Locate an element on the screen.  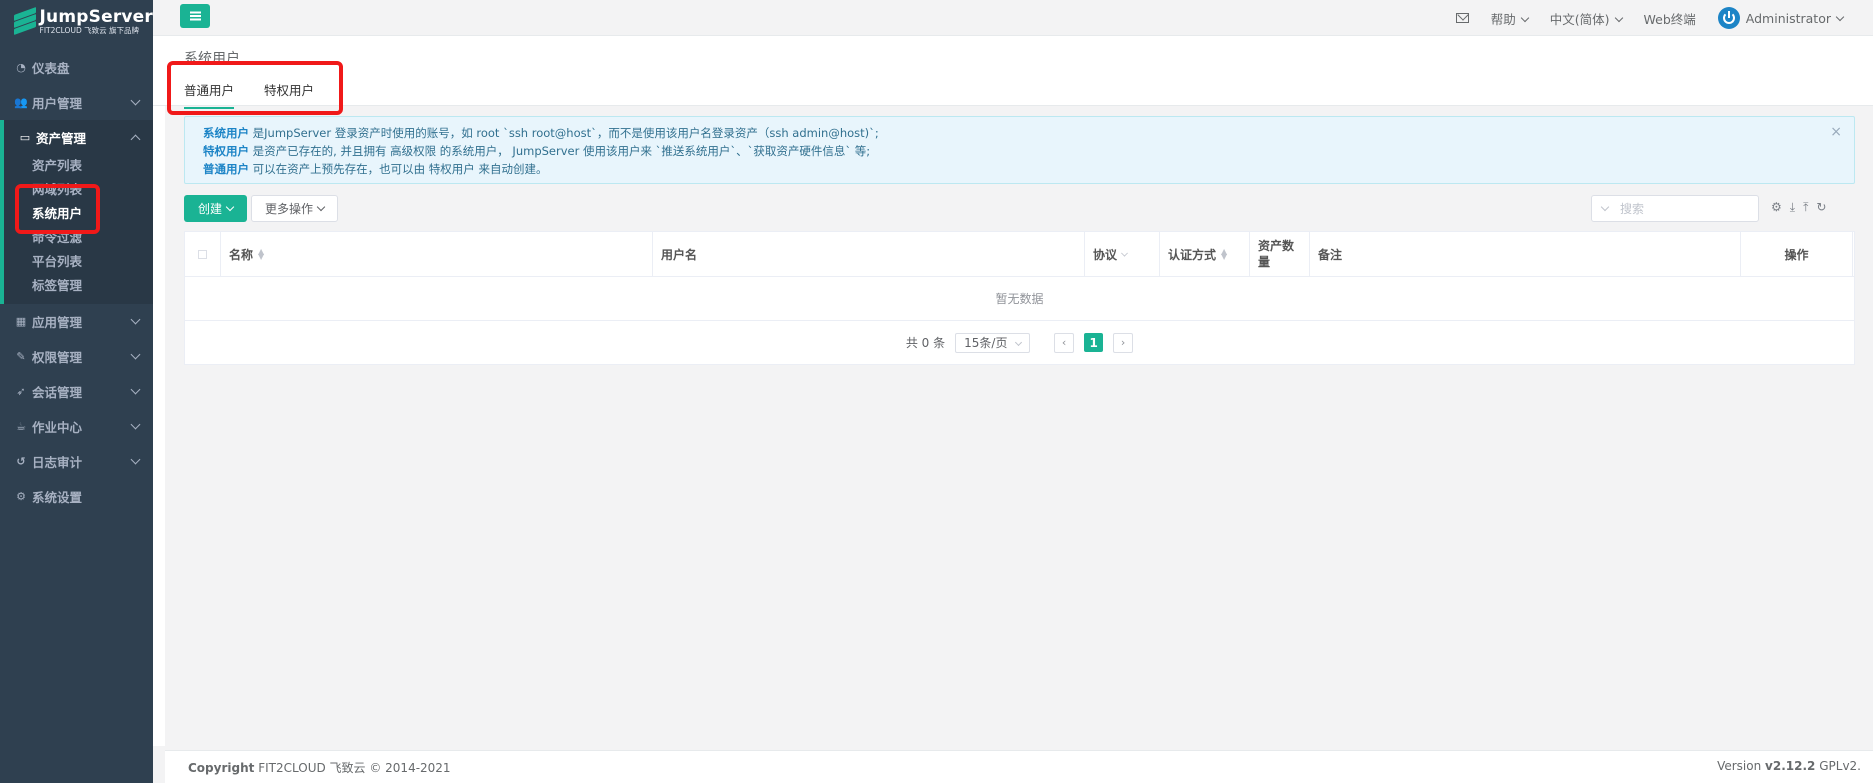
sidebar-item-label: 仪表盘 is located at coordinates (51, 68).